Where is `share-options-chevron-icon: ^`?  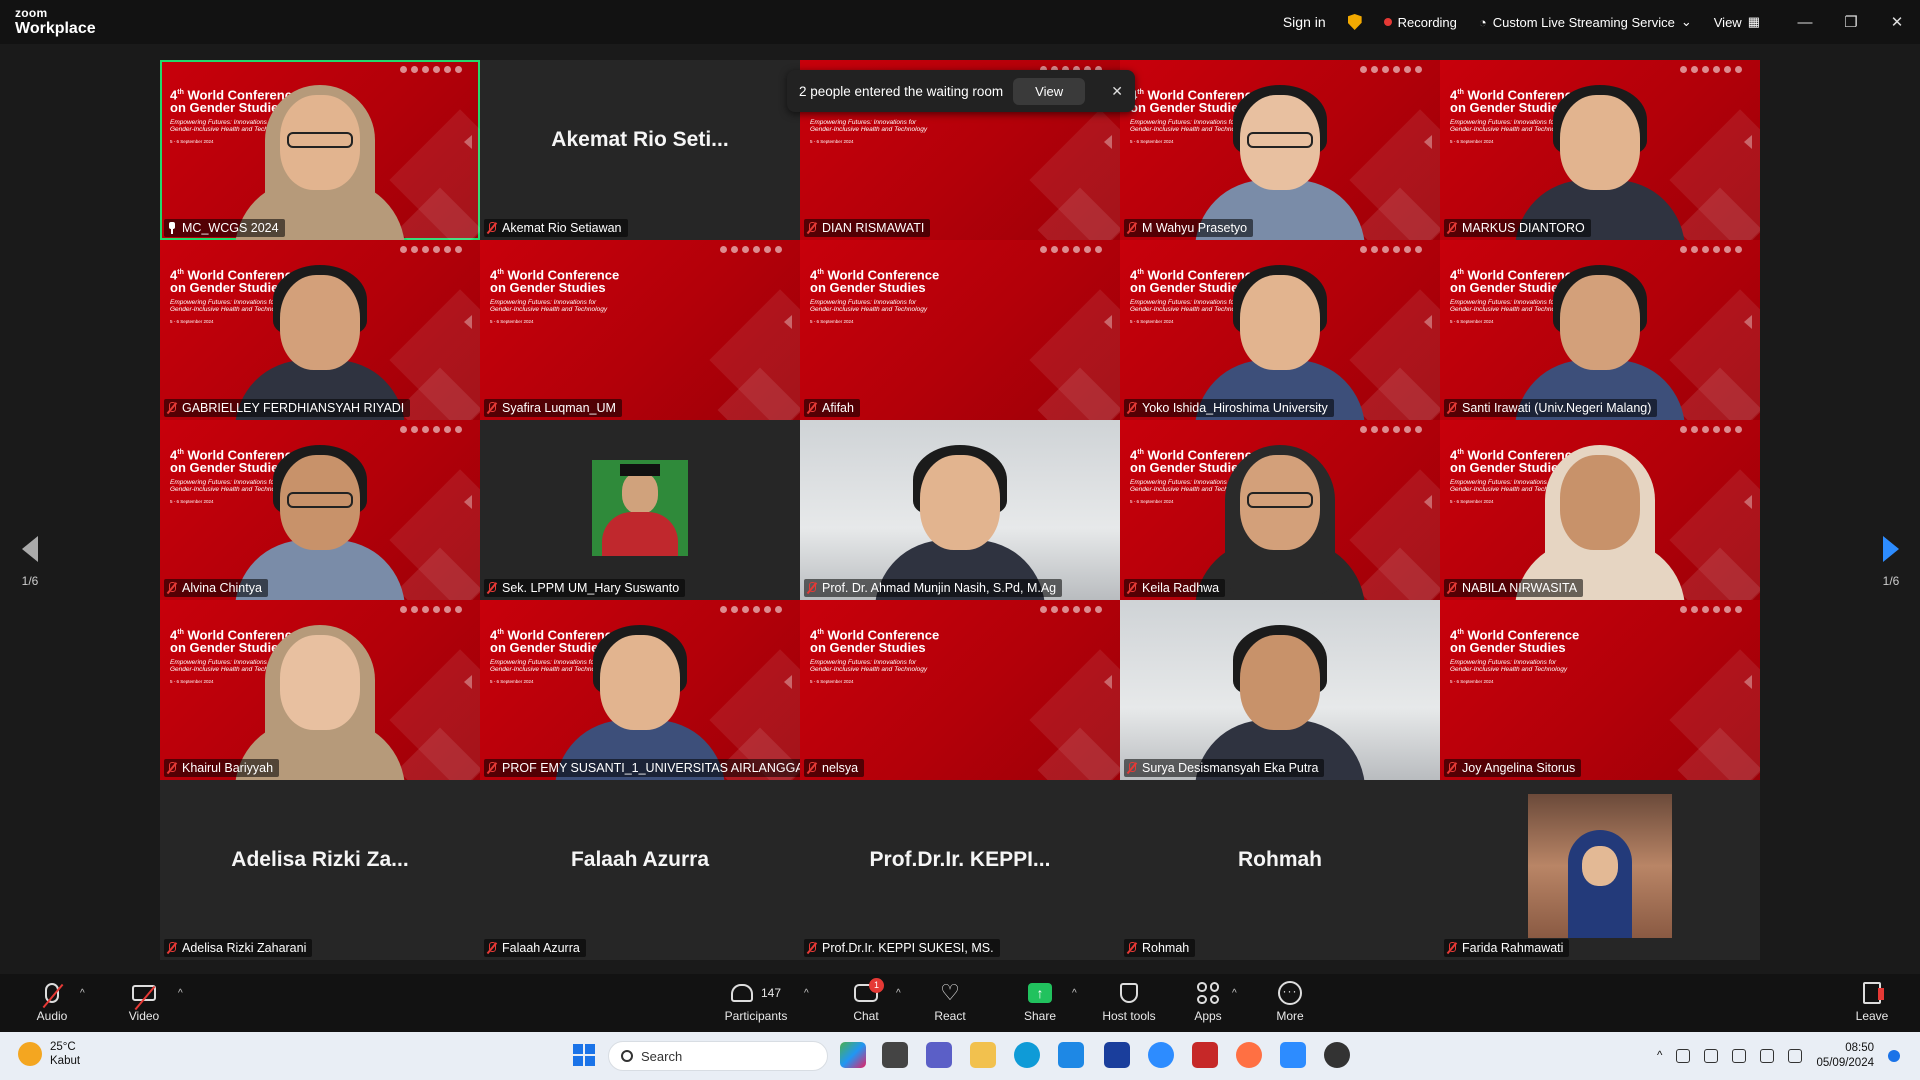 share-options-chevron-icon: ^ is located at coordinates (1074, 993).